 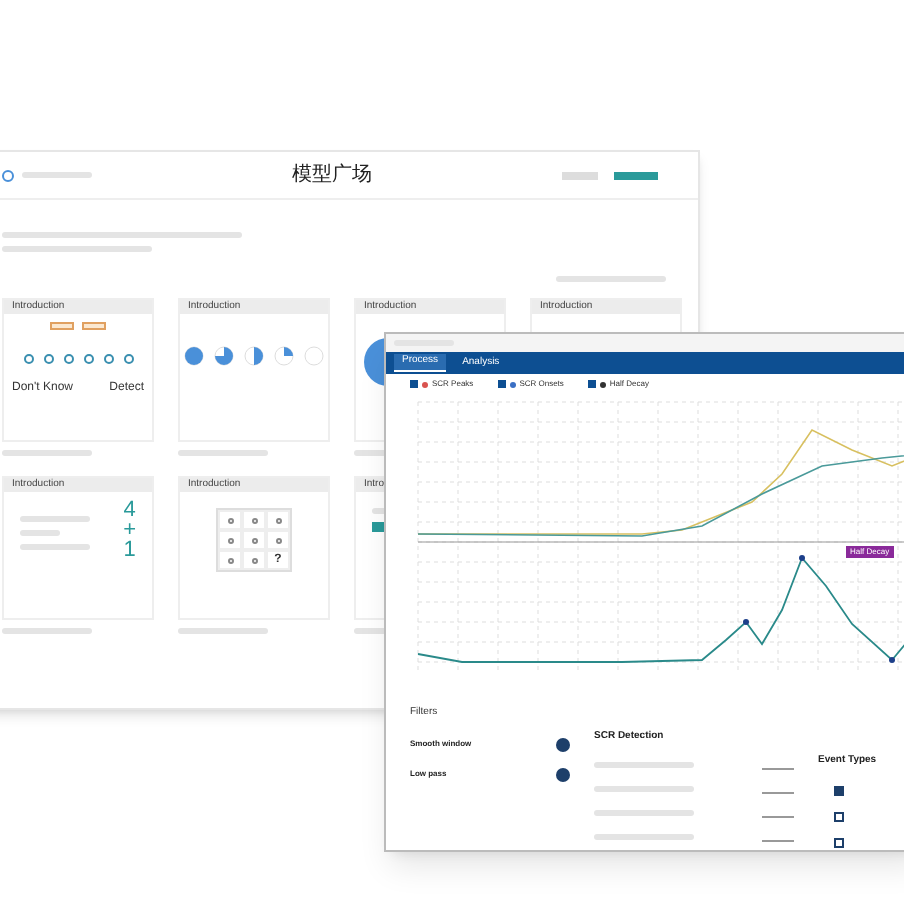 What do you see at coordinates (636, 175) in the screenshot?
I see `header-button` at bounding box center [636, 175].